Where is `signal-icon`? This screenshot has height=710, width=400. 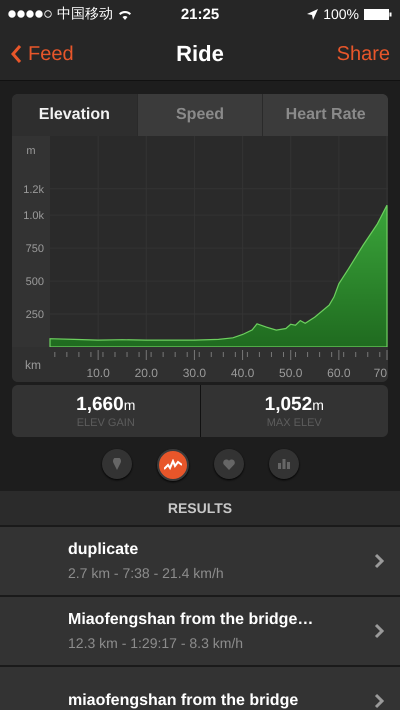
signal-icon is located at coordinates (30, 14).